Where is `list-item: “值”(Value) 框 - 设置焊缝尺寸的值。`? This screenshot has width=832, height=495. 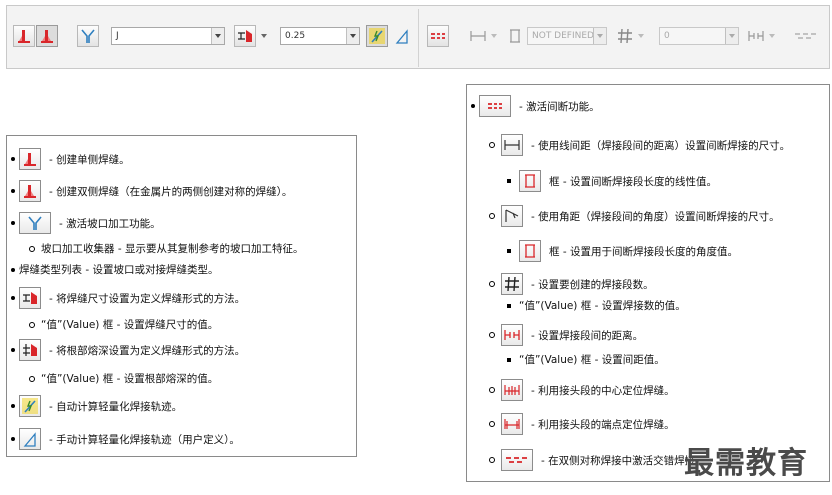
list-item: “值”(Value) 框 - 设置焊缝尺寸的值。 is located at coordinates (123, 324).